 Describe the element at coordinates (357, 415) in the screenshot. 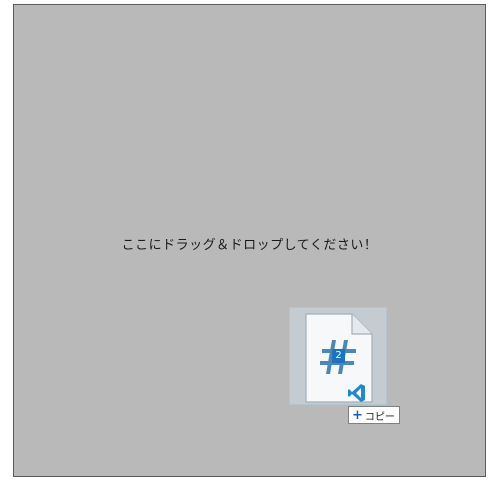

I see `plus-icon: +` at that location.